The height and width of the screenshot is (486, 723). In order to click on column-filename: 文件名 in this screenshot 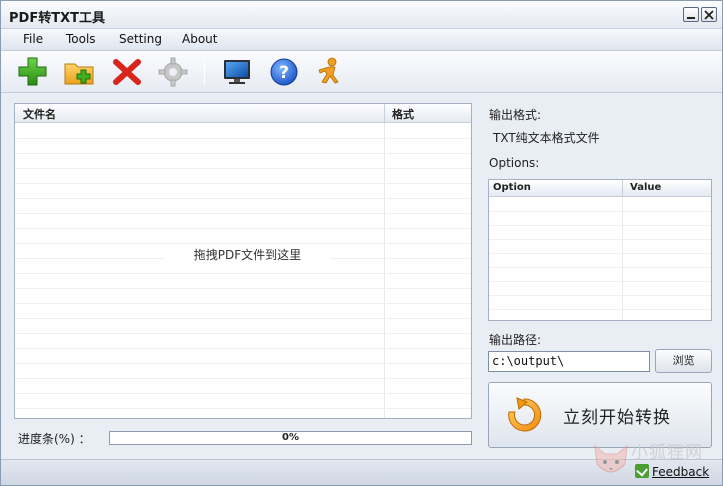, I will do `click(39, 114)`.